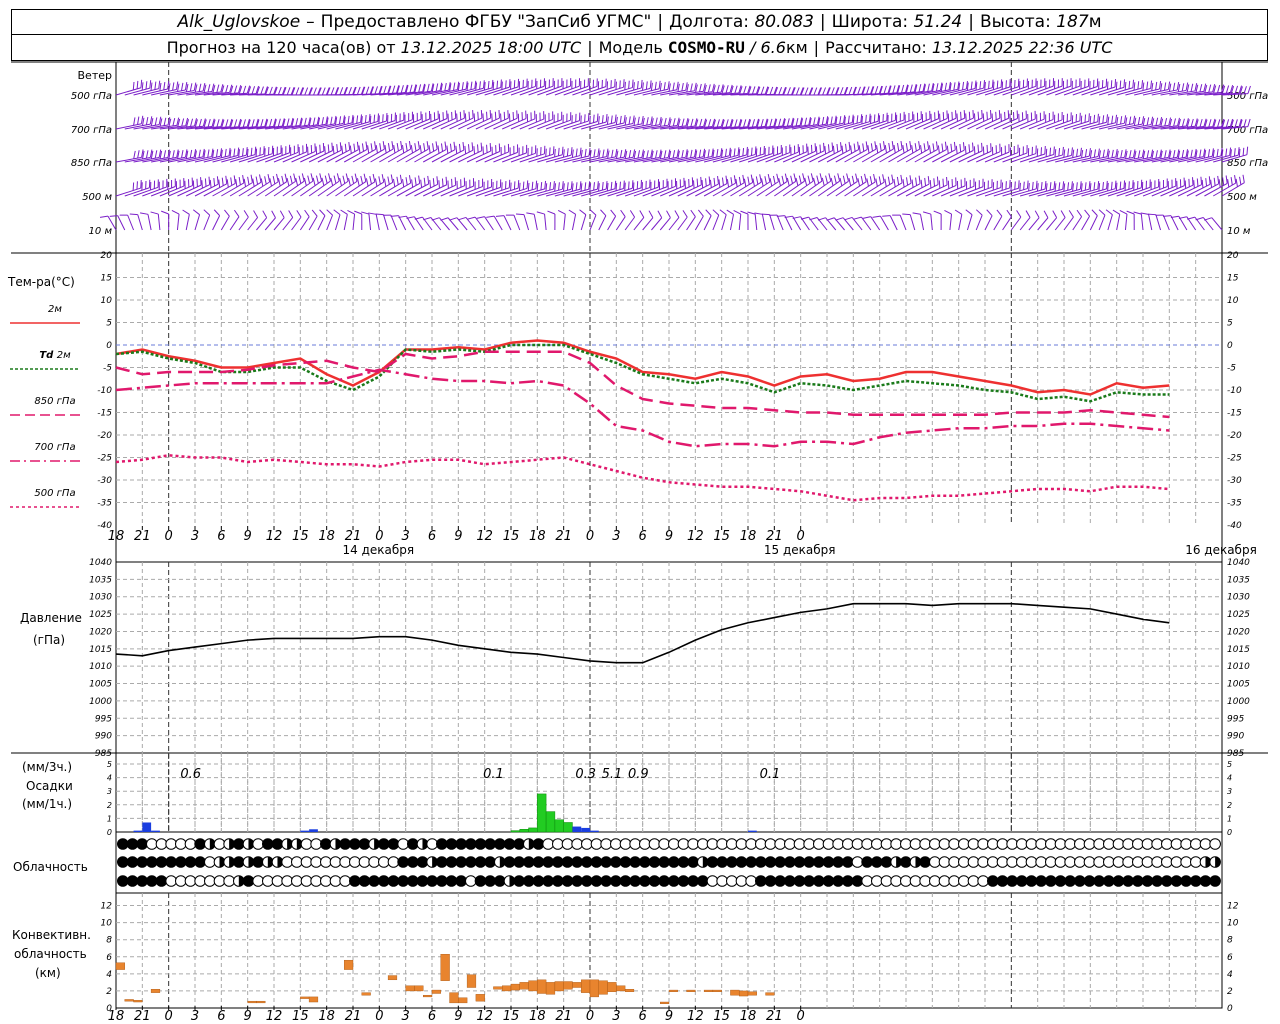 Image resolution: width=1280 pixels, height=1024 pixels. Describe the element at coordinates (1235, 754) in the screenshot. I see `pressure-y-tick-label-right: 985` at that location.